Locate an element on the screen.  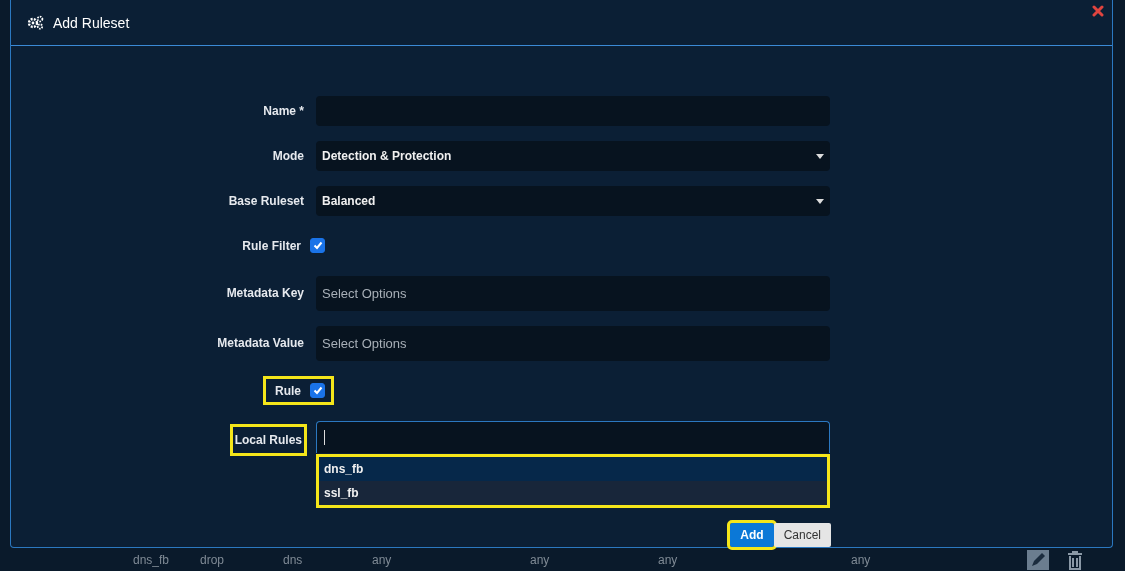
dialog-title: Add Ruleset is located at coordinates (91, 22).